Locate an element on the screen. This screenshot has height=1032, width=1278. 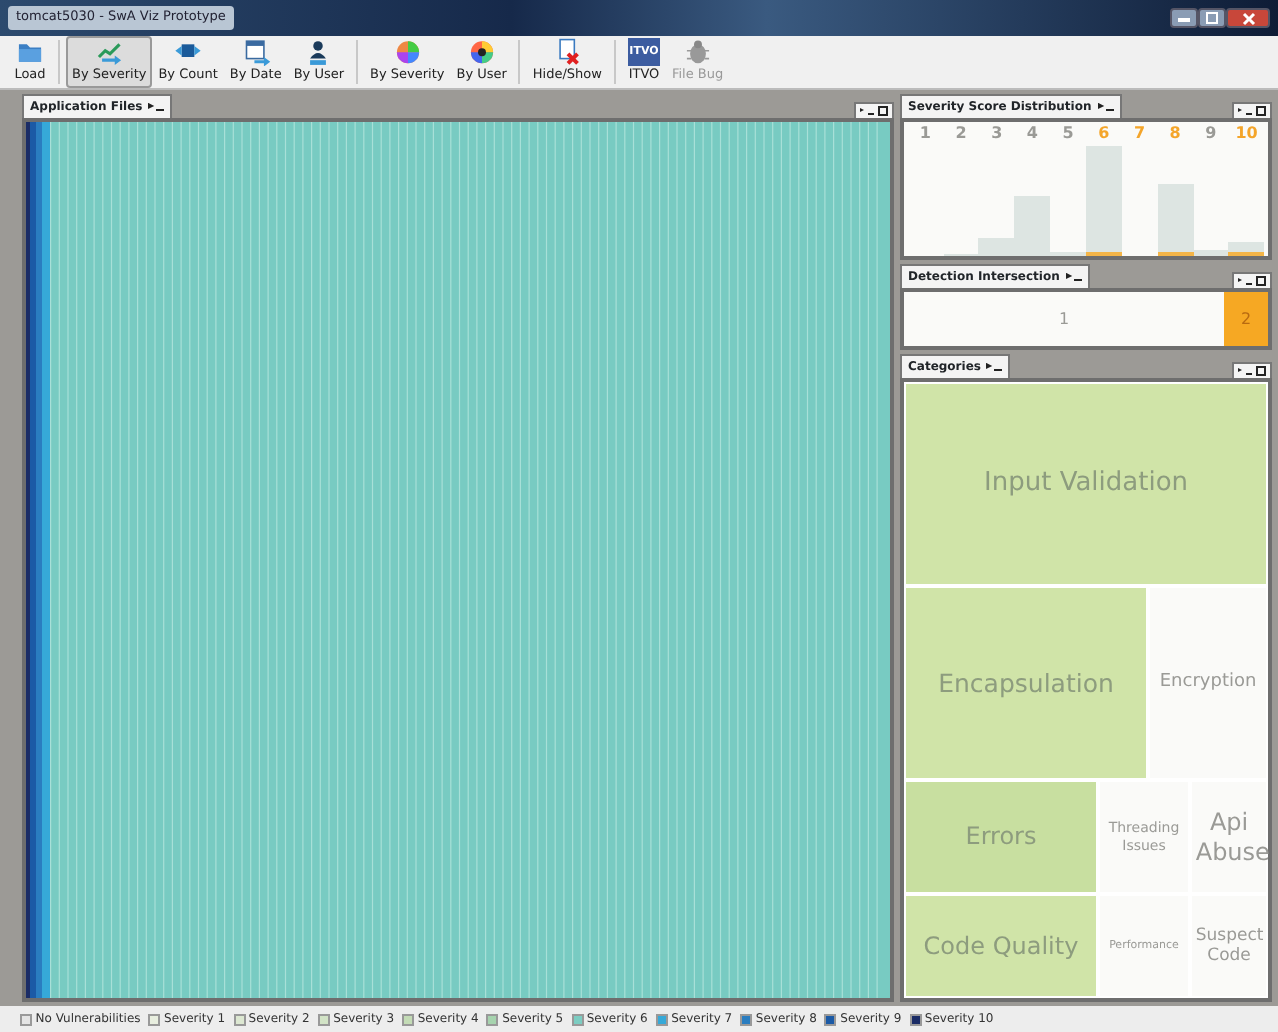
intersection-cell: 2 is located at coordinates (1246, 319).